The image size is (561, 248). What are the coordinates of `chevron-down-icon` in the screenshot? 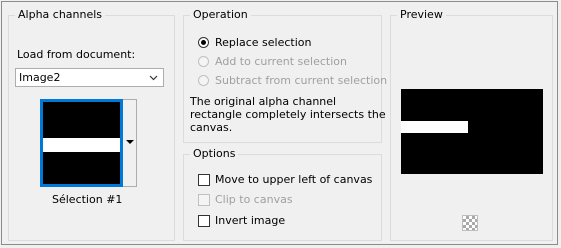 It's located at (153, 78).